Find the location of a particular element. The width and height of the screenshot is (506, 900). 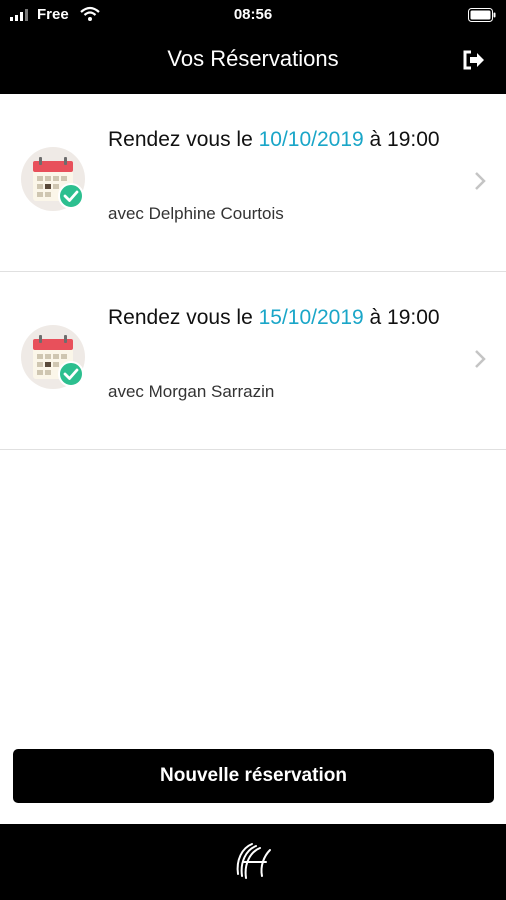

brand-logo-icon is located at coordinates (253, 861).